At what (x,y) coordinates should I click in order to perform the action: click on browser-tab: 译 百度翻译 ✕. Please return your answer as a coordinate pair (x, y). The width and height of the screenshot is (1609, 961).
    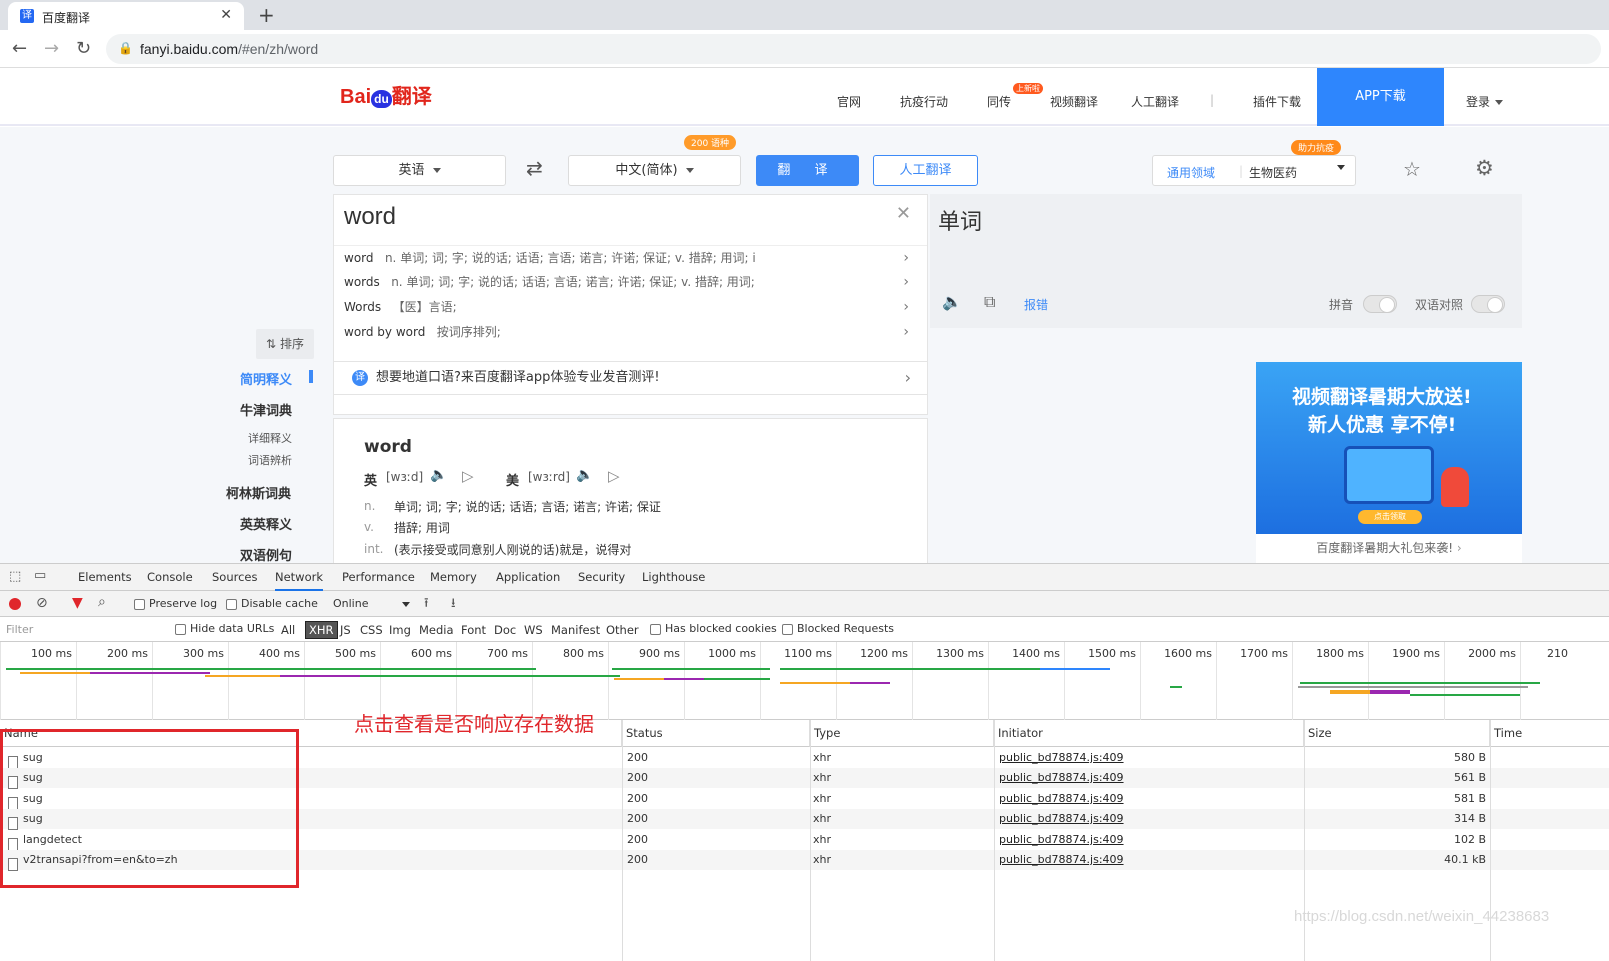
    Looking at the image, I should click on (126, 16).